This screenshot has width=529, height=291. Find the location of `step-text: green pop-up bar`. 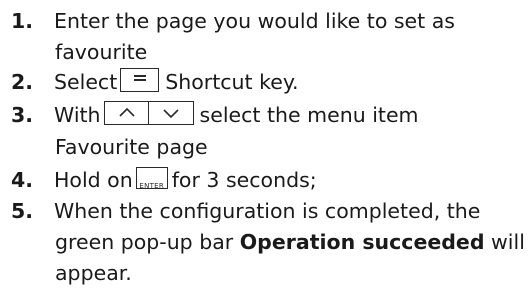

step-text: green pop-up bar is located at coordinates (144, 242).